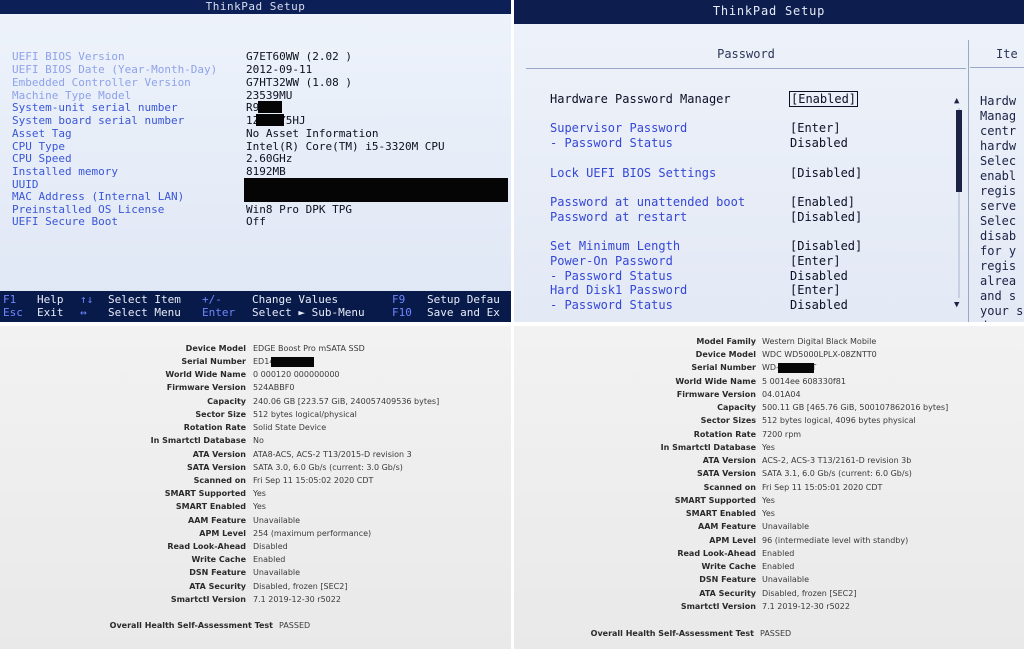  What do you see at coordinates (619, 290) in the screenshot?
I see `pw-label: Hard Disk1 Password` at bounding box center [619, 290].